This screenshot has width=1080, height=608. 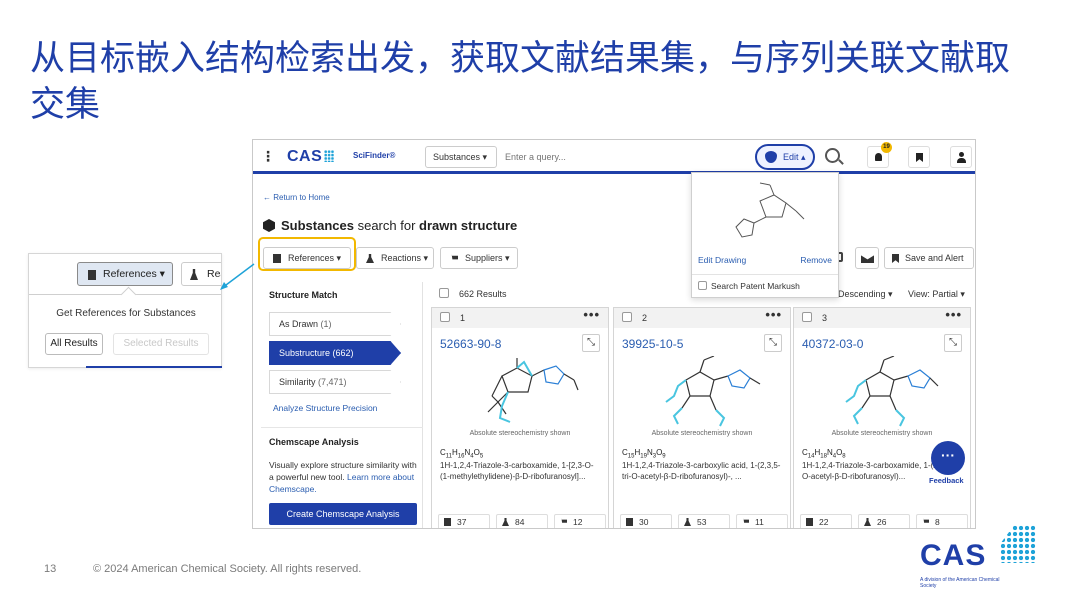 I want to click on heading-prefix: Substances, so click(x=317, y=225).